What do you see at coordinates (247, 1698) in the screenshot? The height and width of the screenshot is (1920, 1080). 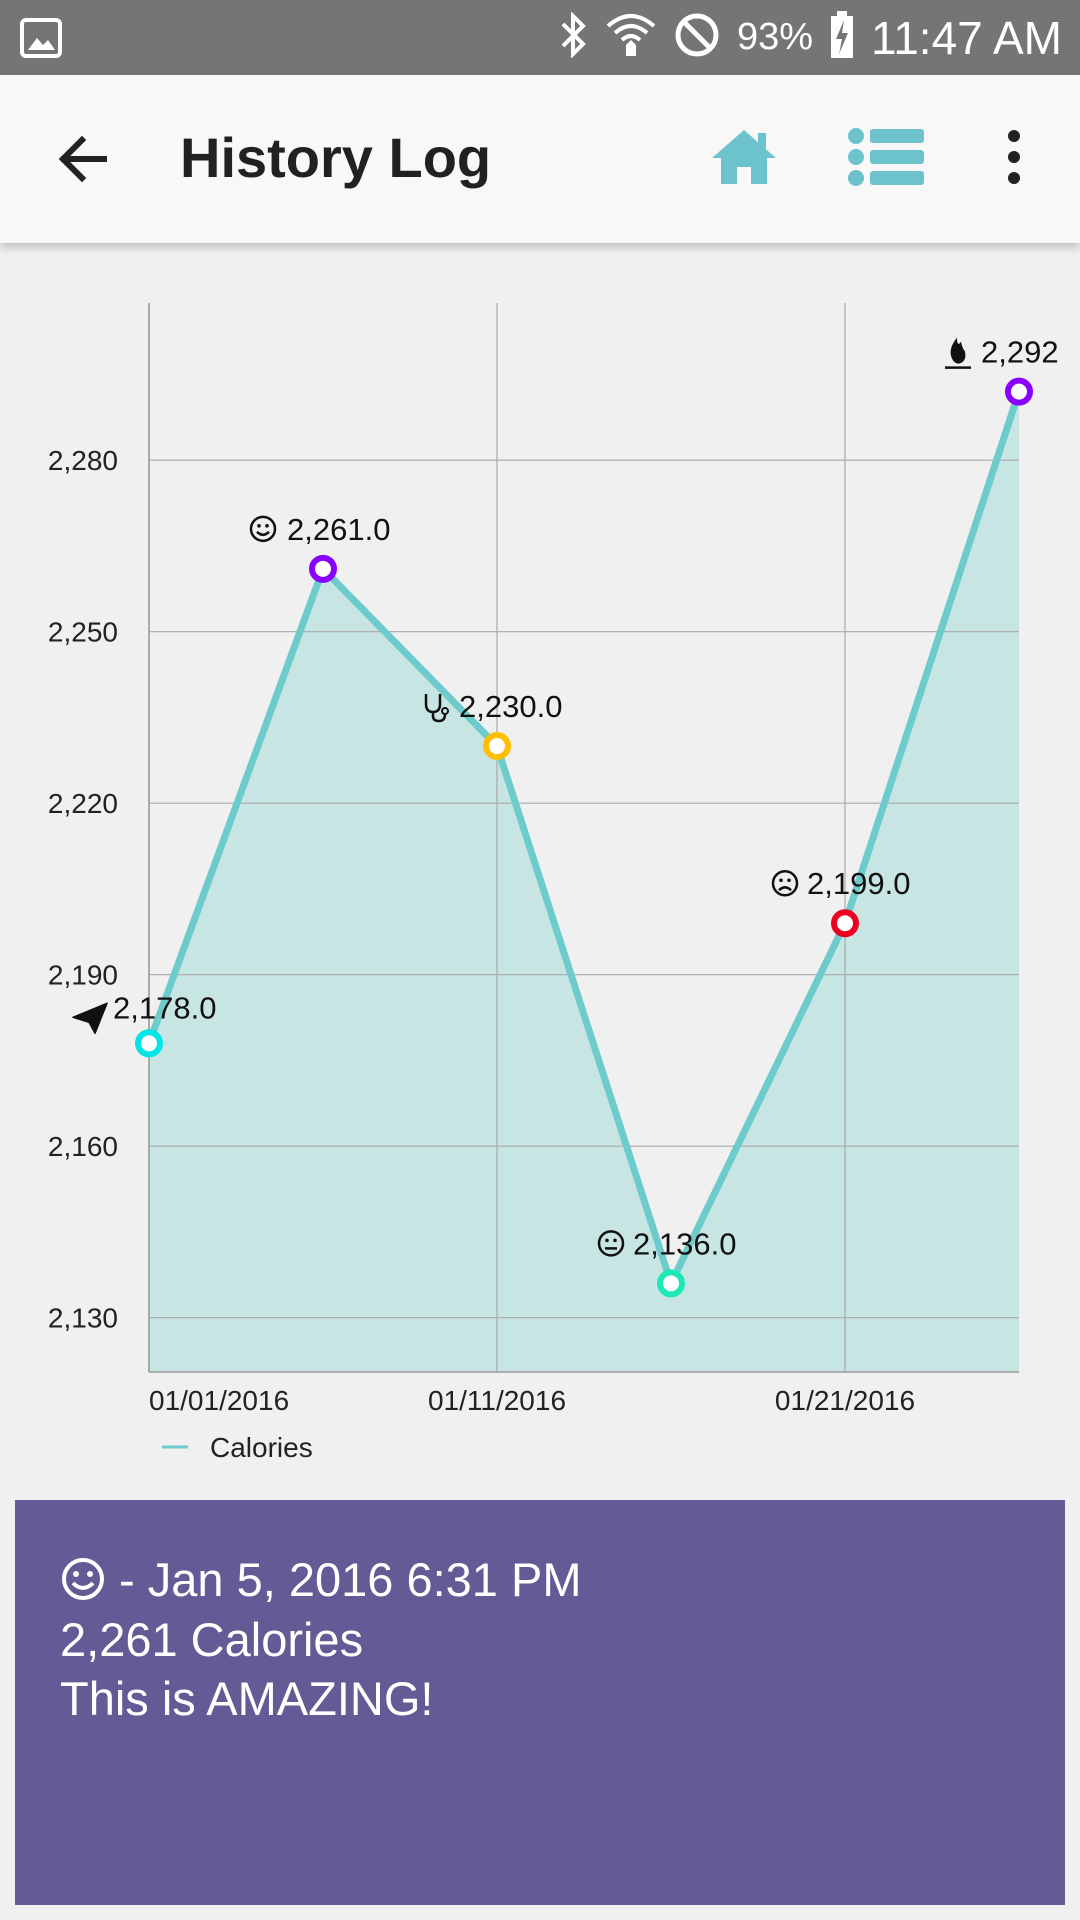 I see `entry-note: This is AMAZING!` at bounding box center [247, 1698].